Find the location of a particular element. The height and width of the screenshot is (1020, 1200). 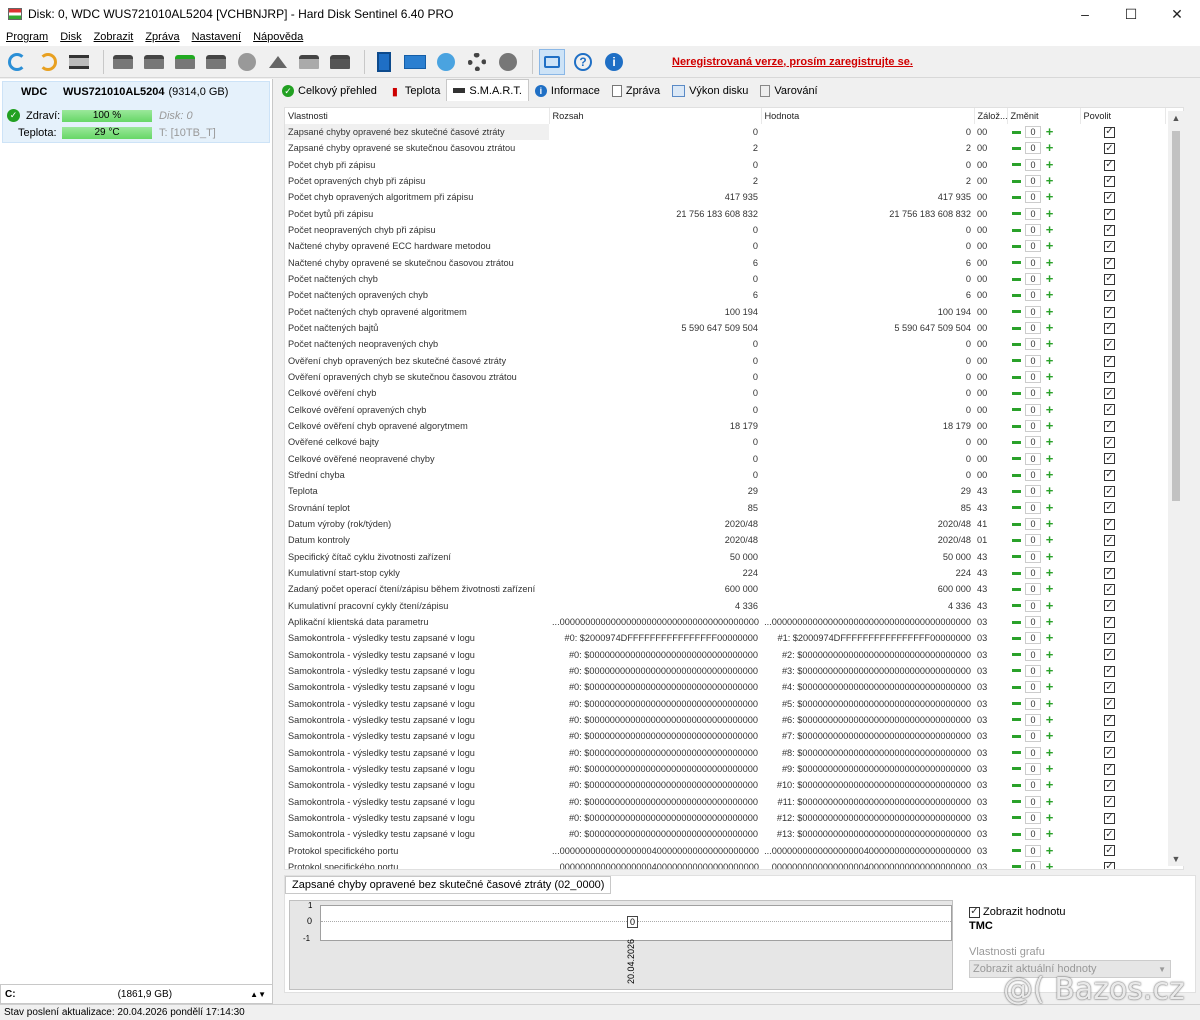

table-row: Datum kontroly 2020/48 2020/48 01 0 + ✓ is located at coordinates (725, 540).